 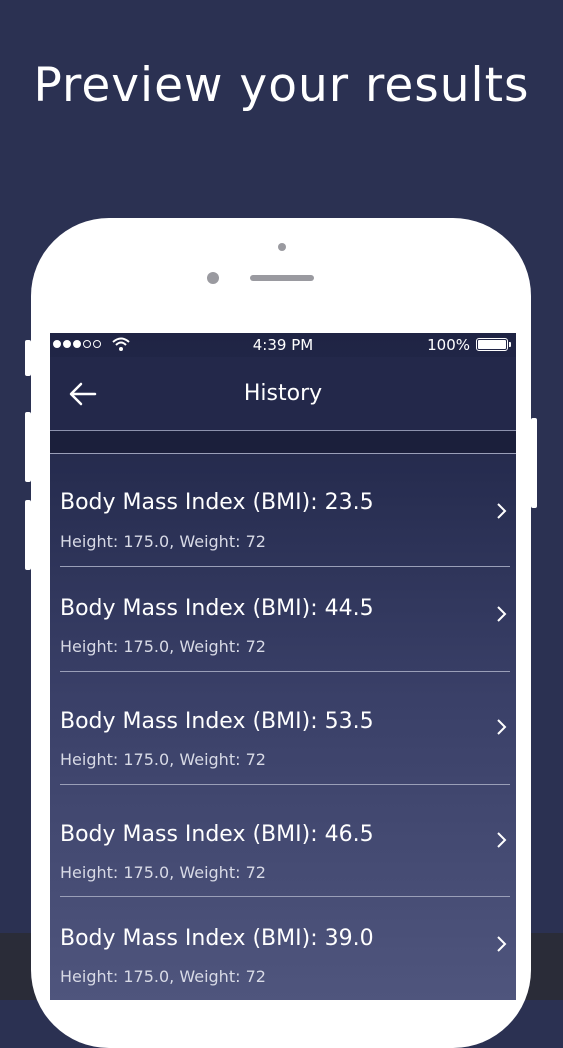 I want to click on bmi-title: Body Mass Index (BMI): 23.5, so click(x=217, y=502).